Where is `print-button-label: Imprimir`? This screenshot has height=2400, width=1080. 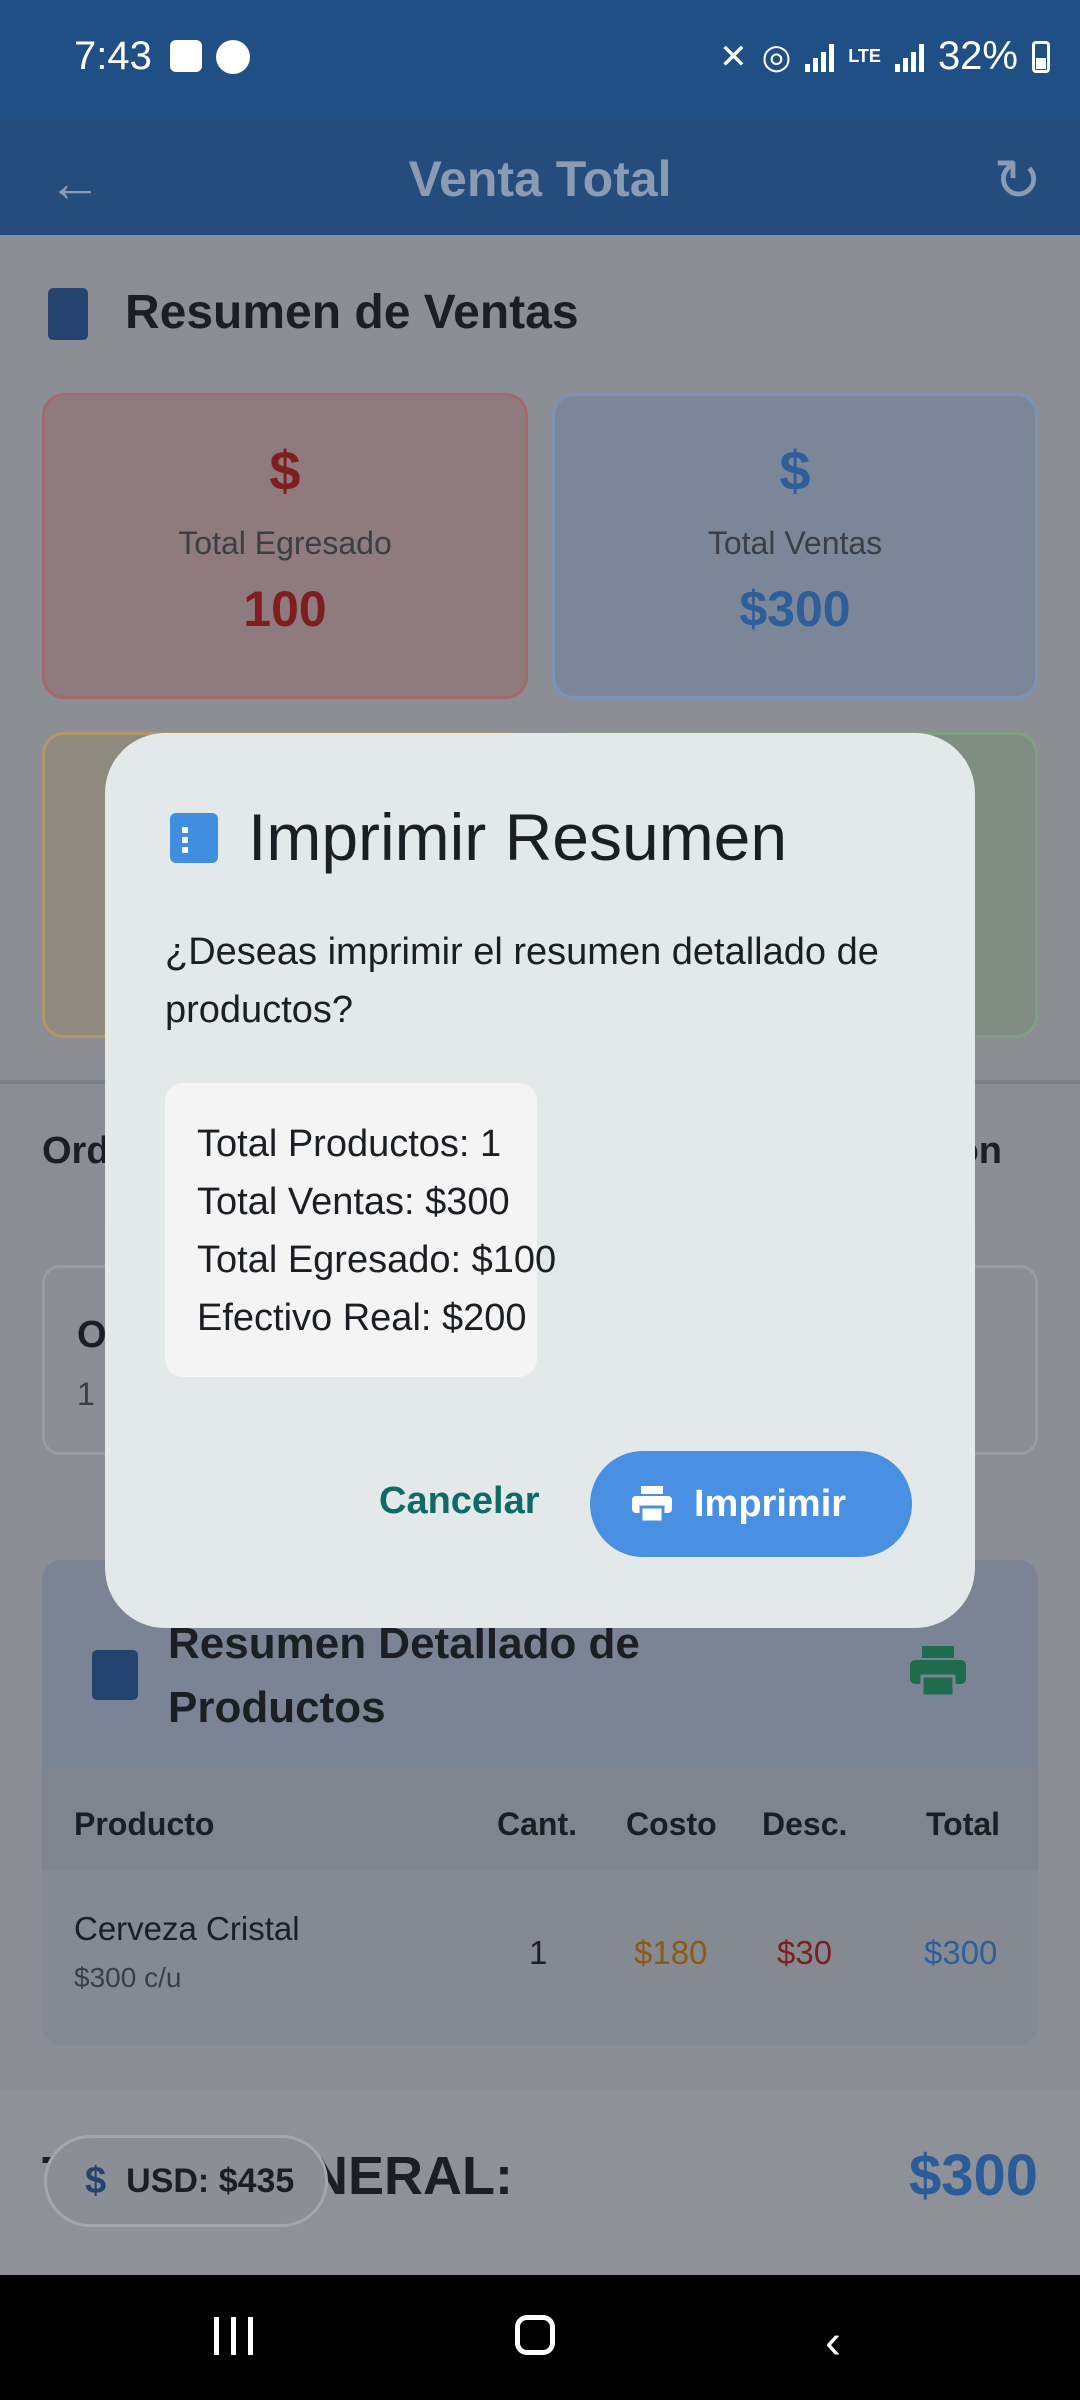 print-button-label: Imprimir is located at coordinates (770, 1503).